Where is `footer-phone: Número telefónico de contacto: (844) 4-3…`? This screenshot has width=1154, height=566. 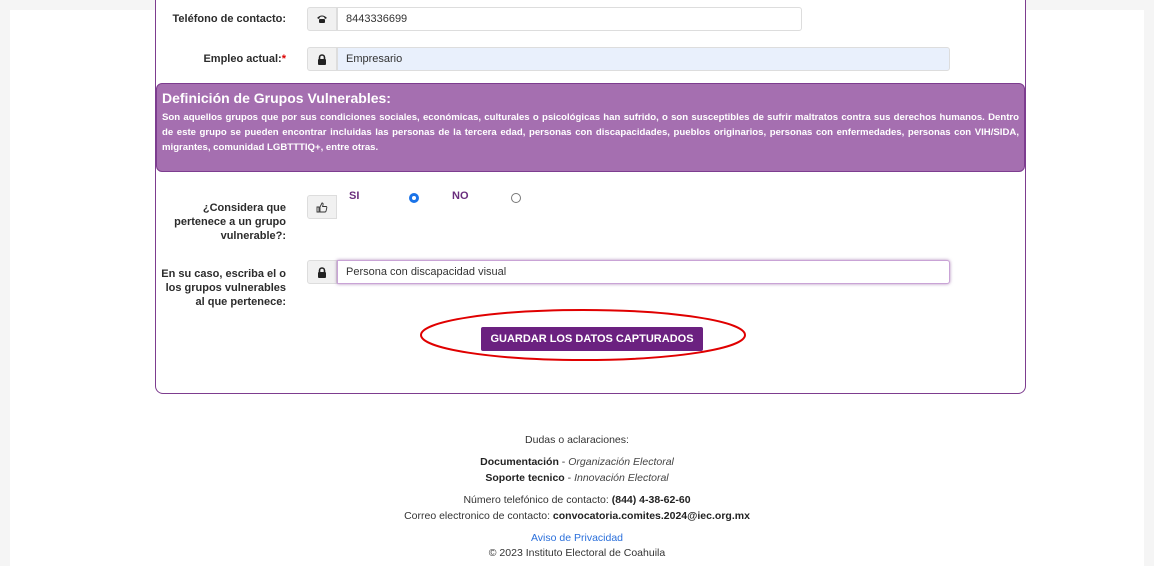 footer-phone: Número telefónico de contacto: (844) 4-3… is located at coordinates (577, 500).